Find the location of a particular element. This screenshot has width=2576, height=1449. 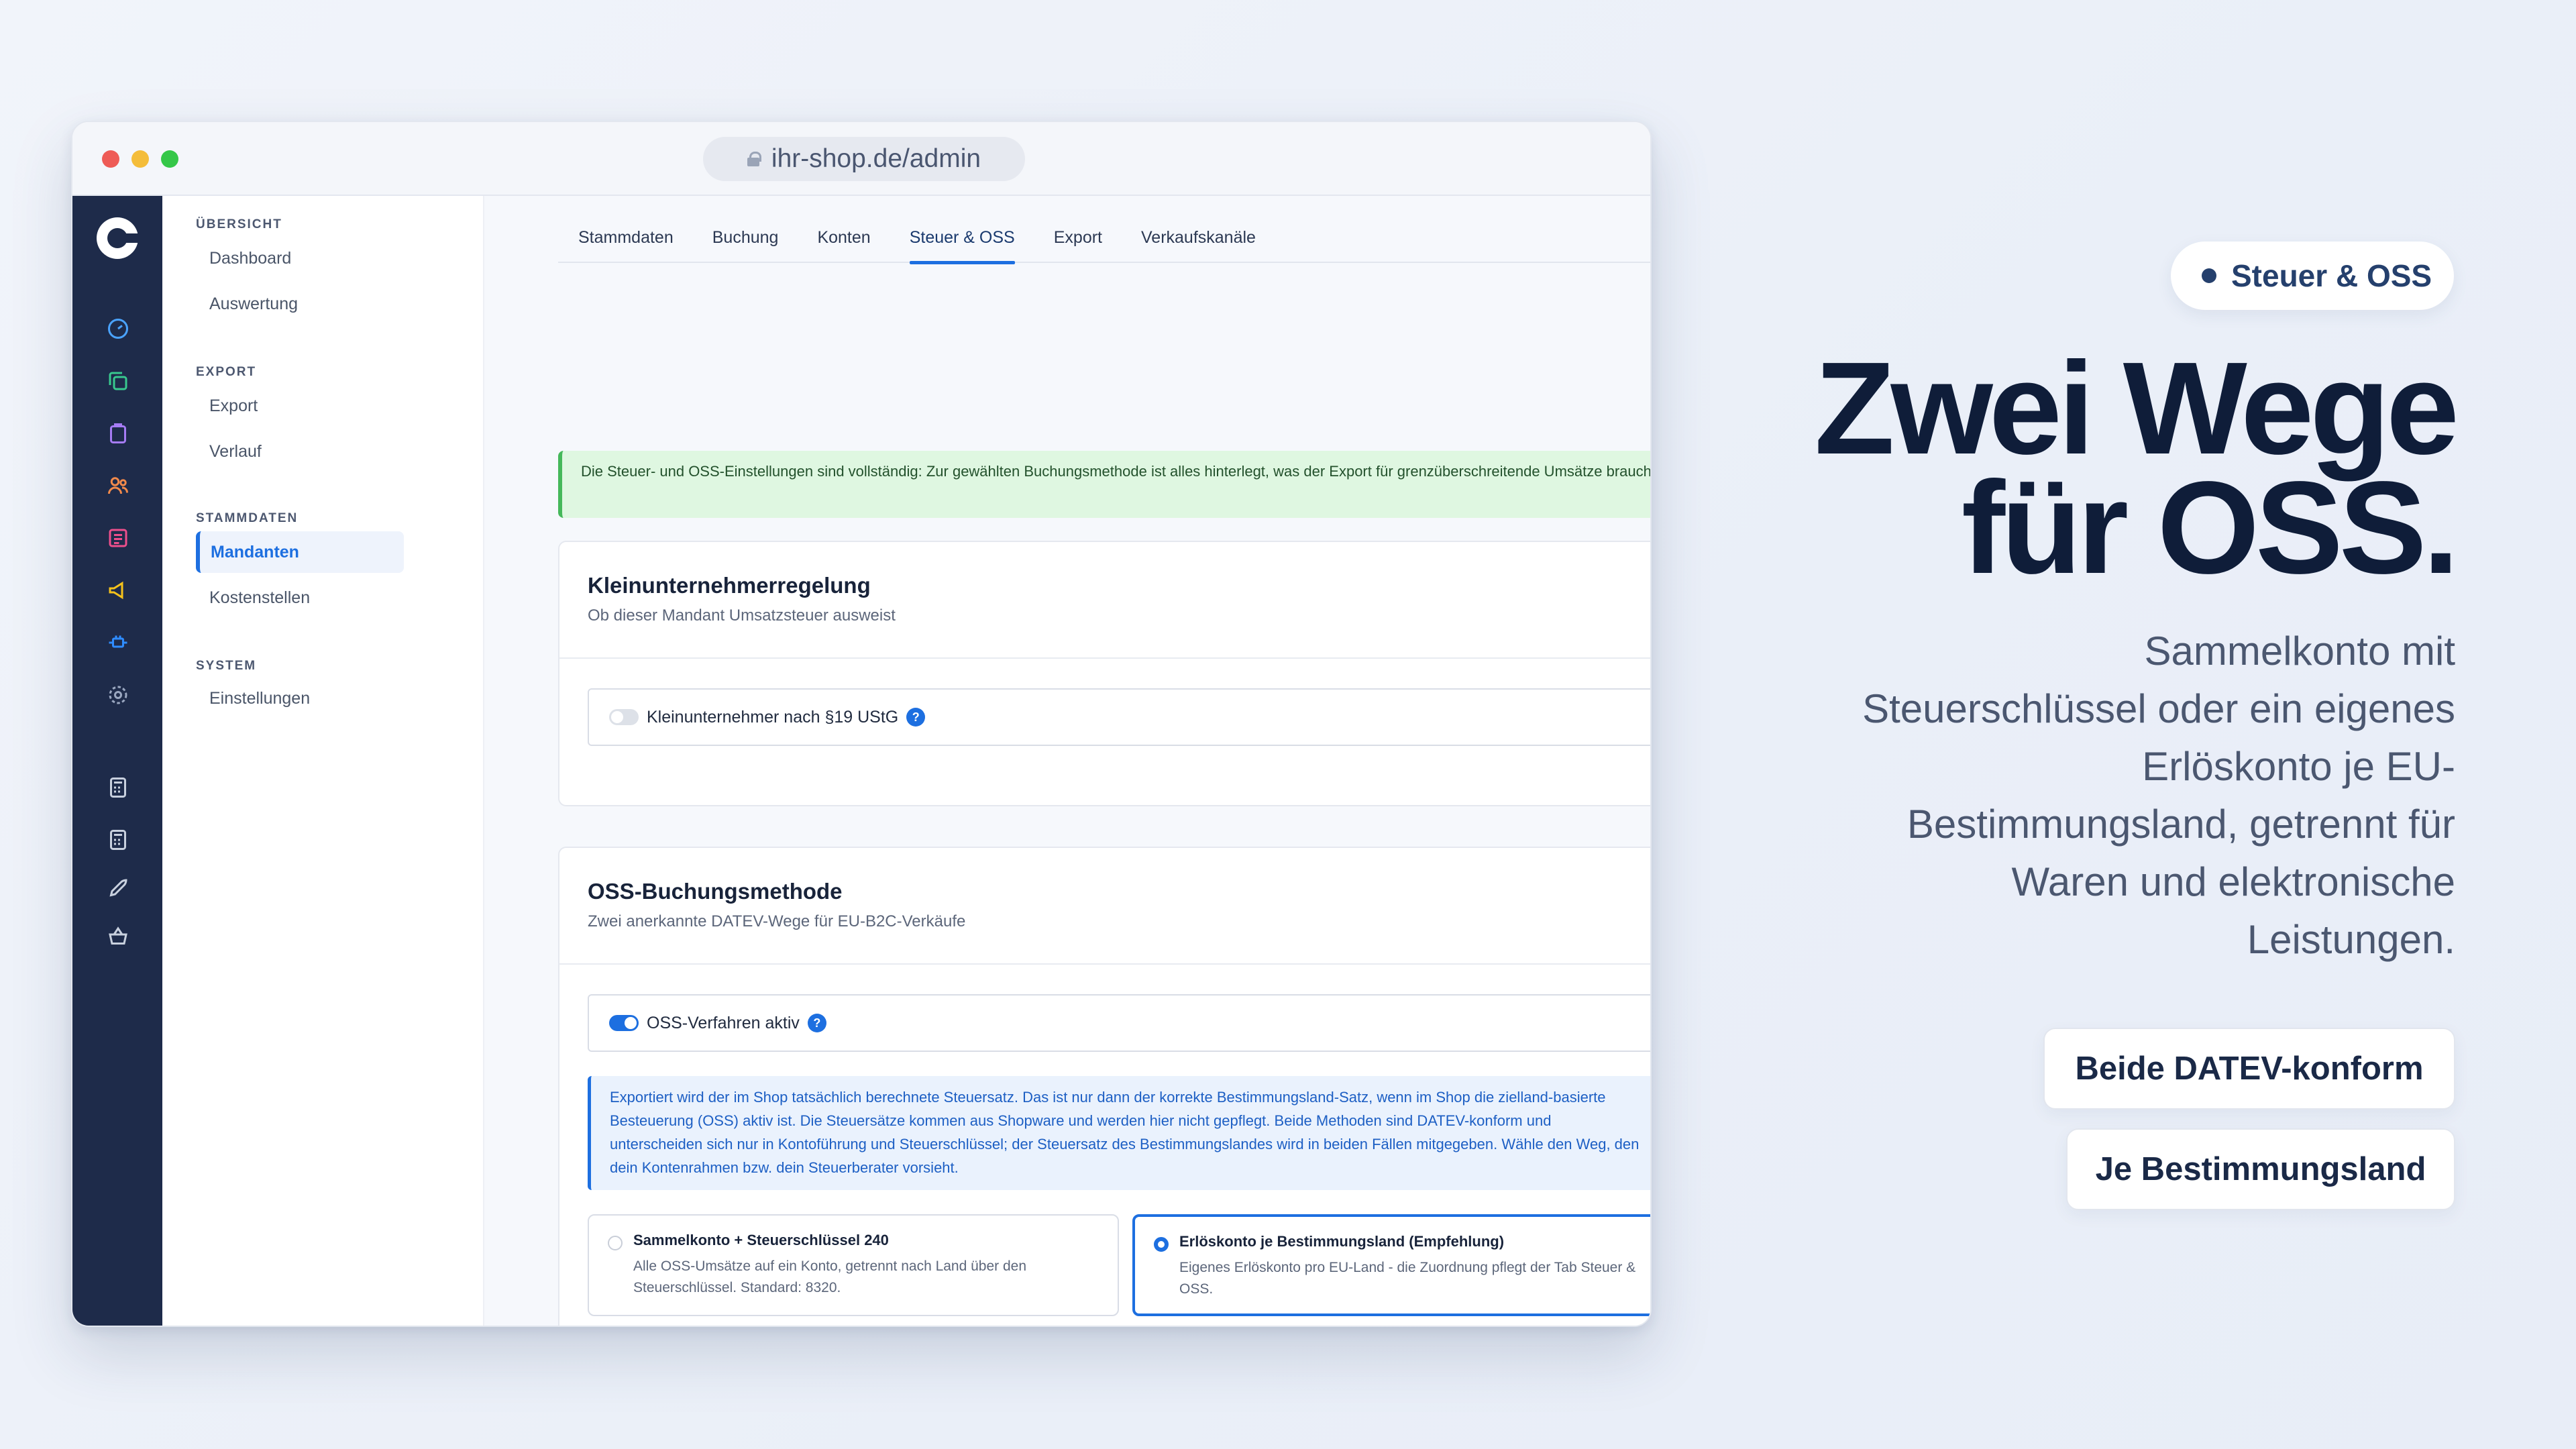

kleinunternehmer-toggle-field: Kleinunternehmer nach §19 UStG ? is located at coordinates (1119, 717).